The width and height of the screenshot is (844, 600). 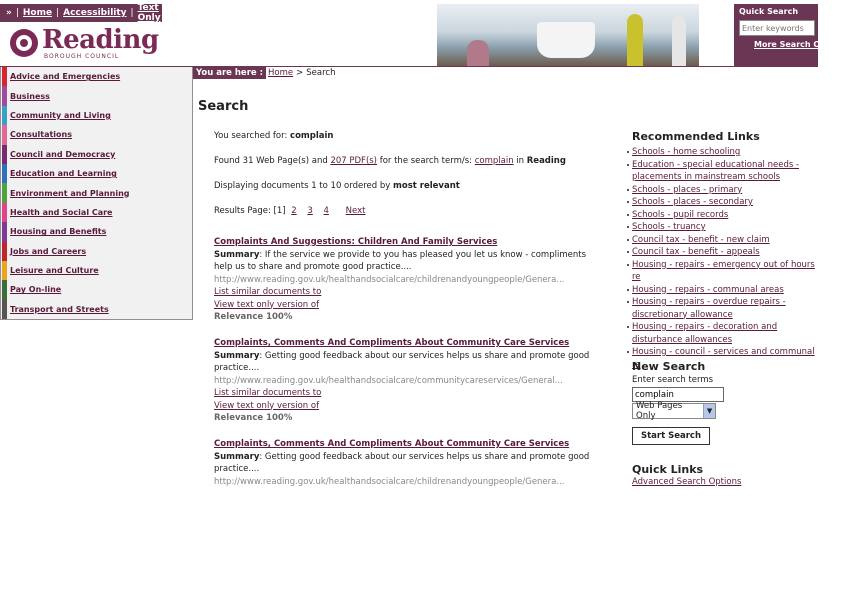 I want to click on recommended-link: Council tax - benefit - appeals, so click(x=696, y=252).